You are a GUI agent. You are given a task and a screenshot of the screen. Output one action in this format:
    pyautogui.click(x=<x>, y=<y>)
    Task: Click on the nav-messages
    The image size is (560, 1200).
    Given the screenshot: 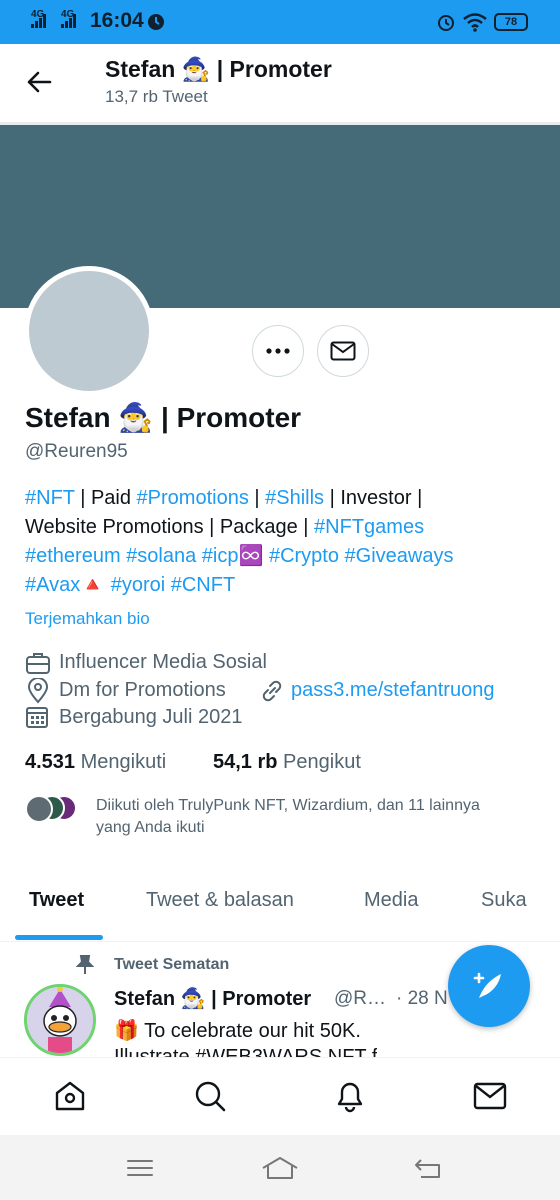 What is the action you would take?
    pyautogui.click(x=490, y=1096)
    